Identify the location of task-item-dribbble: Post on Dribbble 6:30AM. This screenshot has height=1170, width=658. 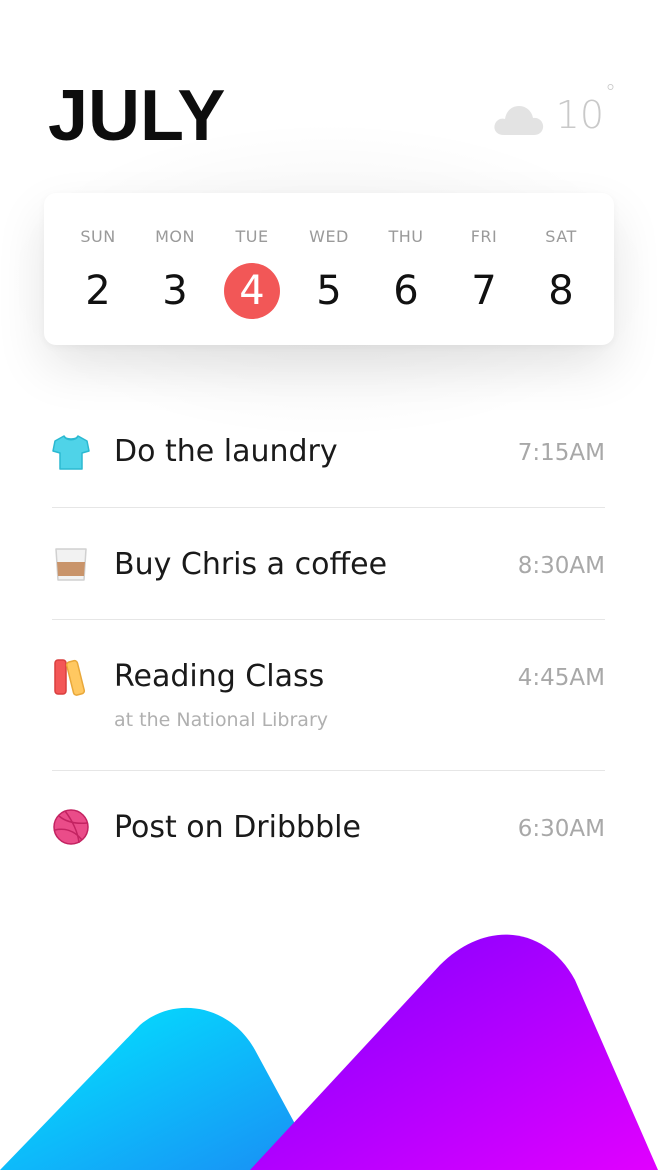
(328, 836).